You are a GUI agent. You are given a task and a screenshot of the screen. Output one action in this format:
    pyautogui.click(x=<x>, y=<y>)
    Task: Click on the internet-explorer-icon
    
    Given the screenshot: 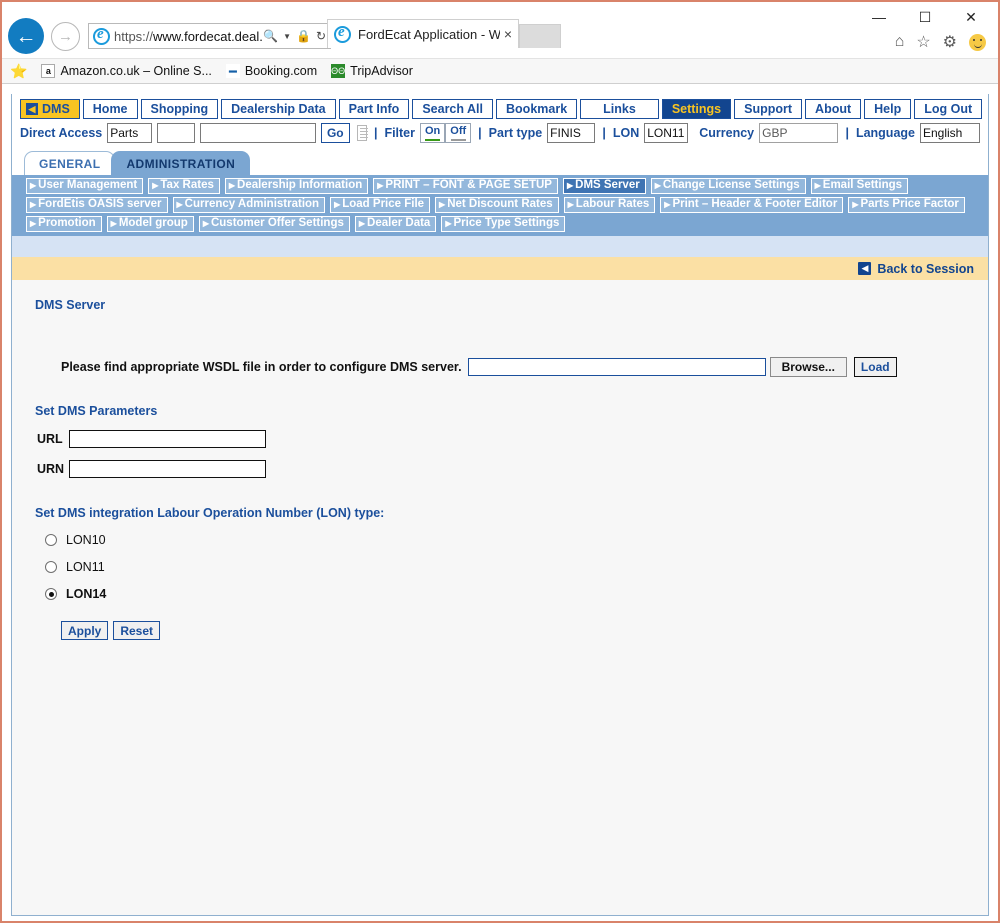 What is the action you would take?
    pyautogui.click(x=101, y=35)
    